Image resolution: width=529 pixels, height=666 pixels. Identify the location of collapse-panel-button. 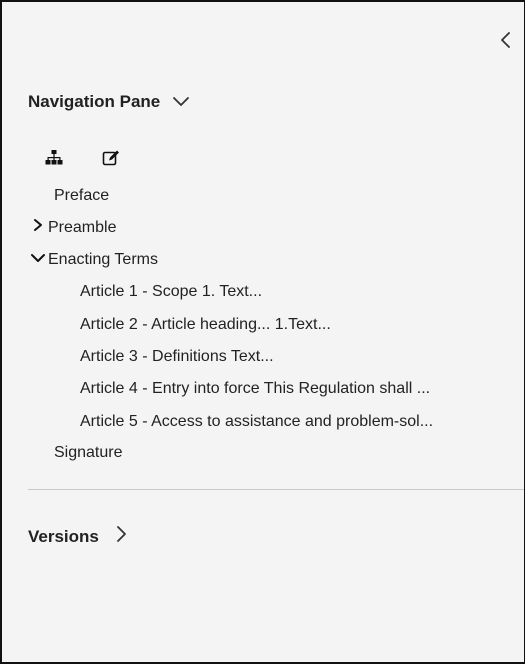
(506, 40).